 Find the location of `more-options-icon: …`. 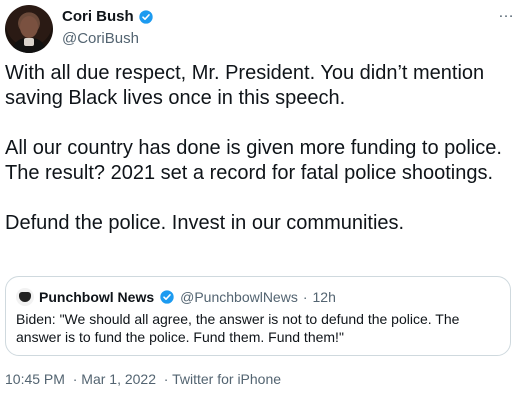

more-options-icon: … is located at coordinates (506, 13).